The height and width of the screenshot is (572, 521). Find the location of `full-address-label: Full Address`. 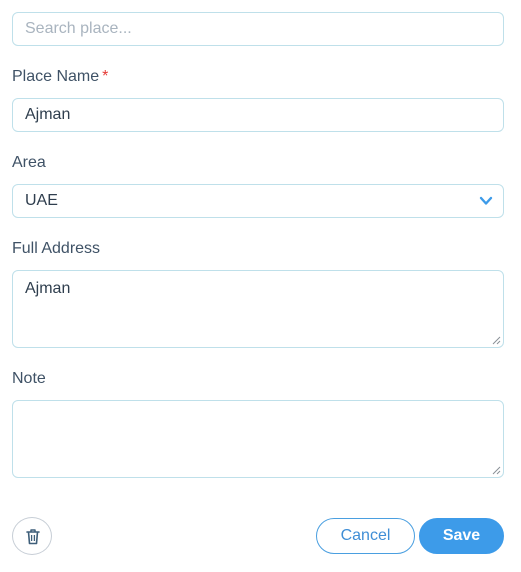

full-address-label: Full Address is located at coordinates (56, 248).